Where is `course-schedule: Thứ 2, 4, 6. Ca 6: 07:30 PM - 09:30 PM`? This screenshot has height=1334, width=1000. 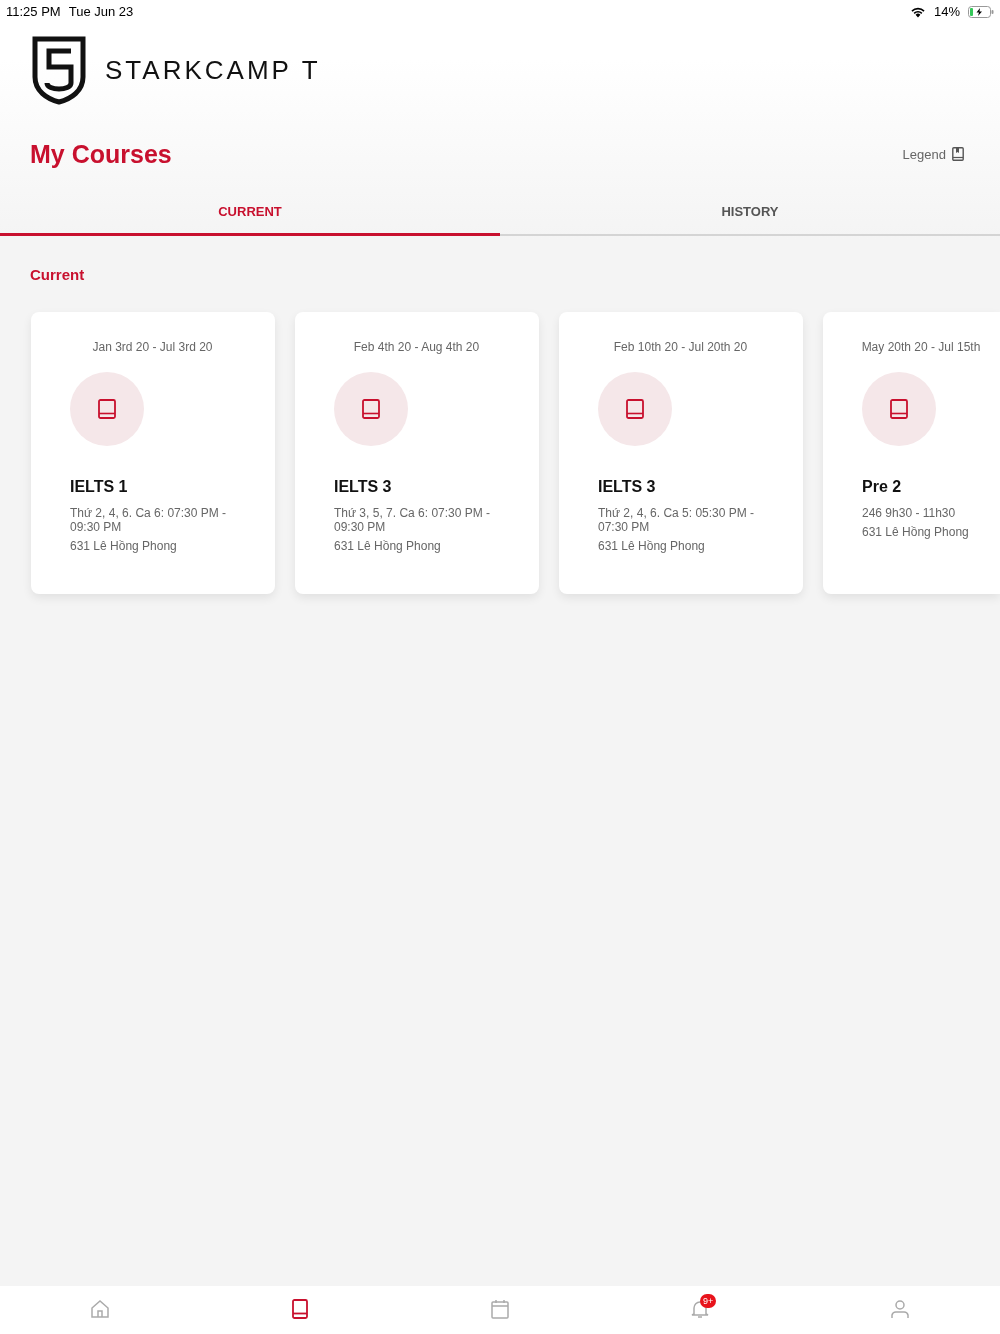 course-schedule: Thứ 2, 4, 6. Ca 6: 07:30 PM - 09:30 PM is located at coordinates (149, 520).